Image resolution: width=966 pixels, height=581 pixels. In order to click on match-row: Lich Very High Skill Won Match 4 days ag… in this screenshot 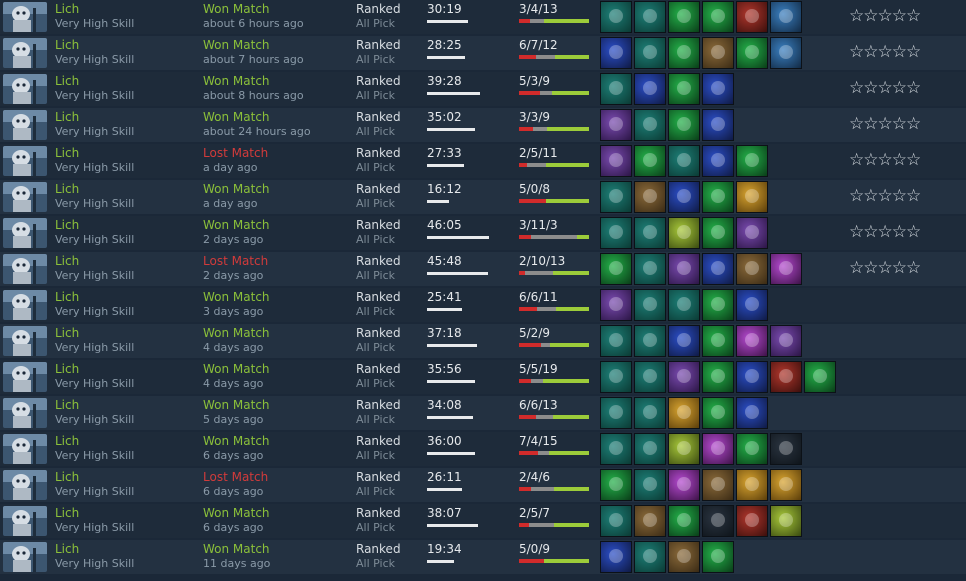, I will do `click(483, 377)`.